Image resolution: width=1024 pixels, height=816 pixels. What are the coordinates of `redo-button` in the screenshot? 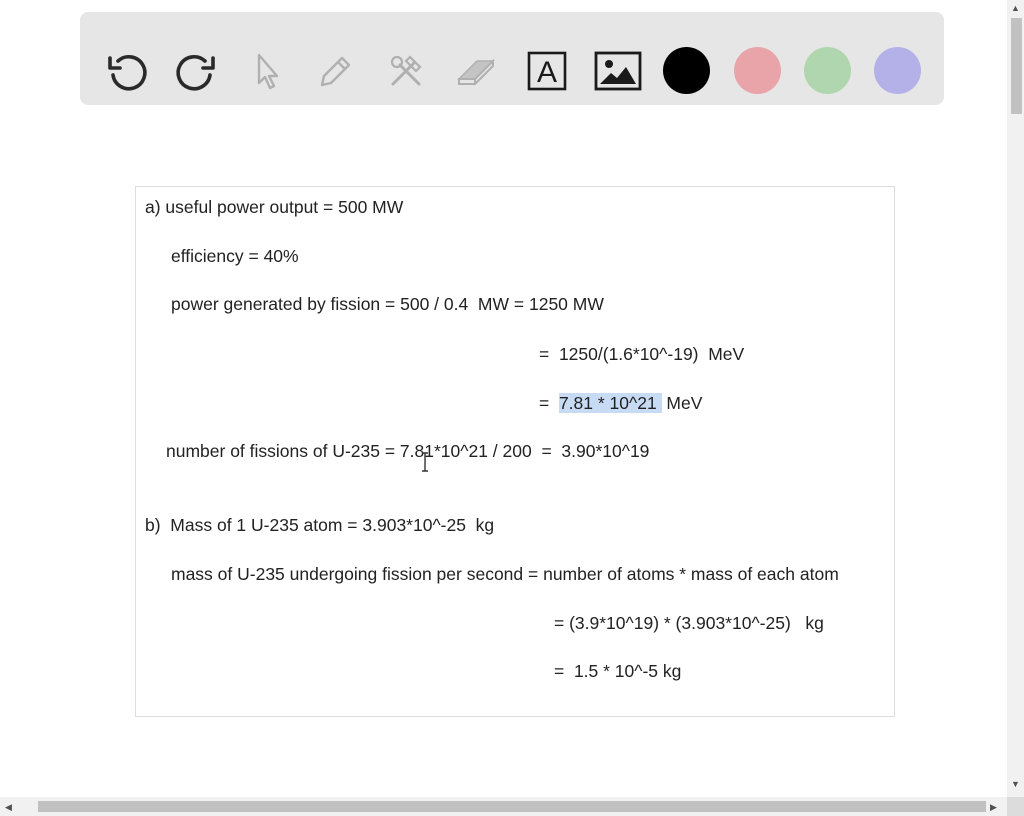 It's located at (196, 71).